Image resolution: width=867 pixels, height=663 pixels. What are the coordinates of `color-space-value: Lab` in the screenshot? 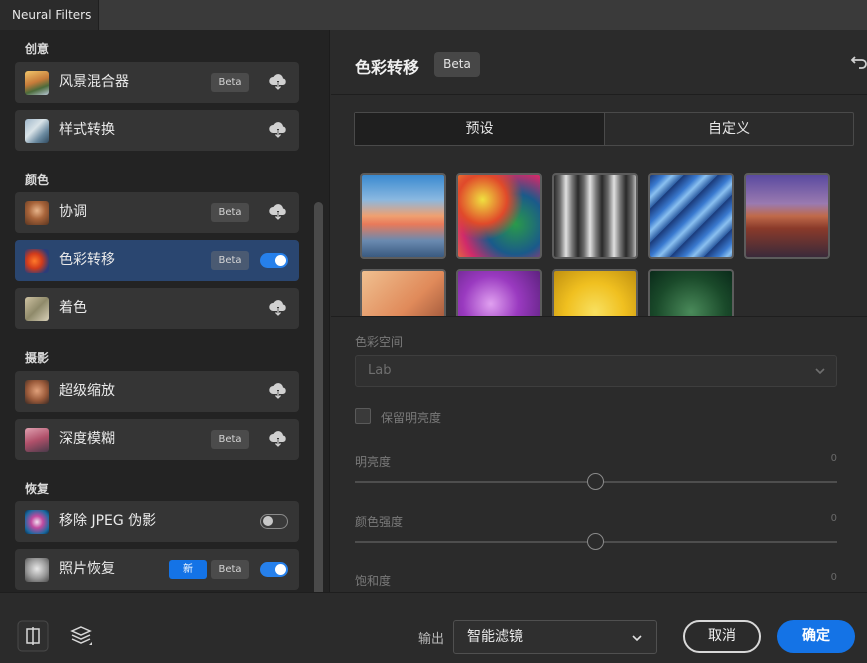 It's located at (380, 370).